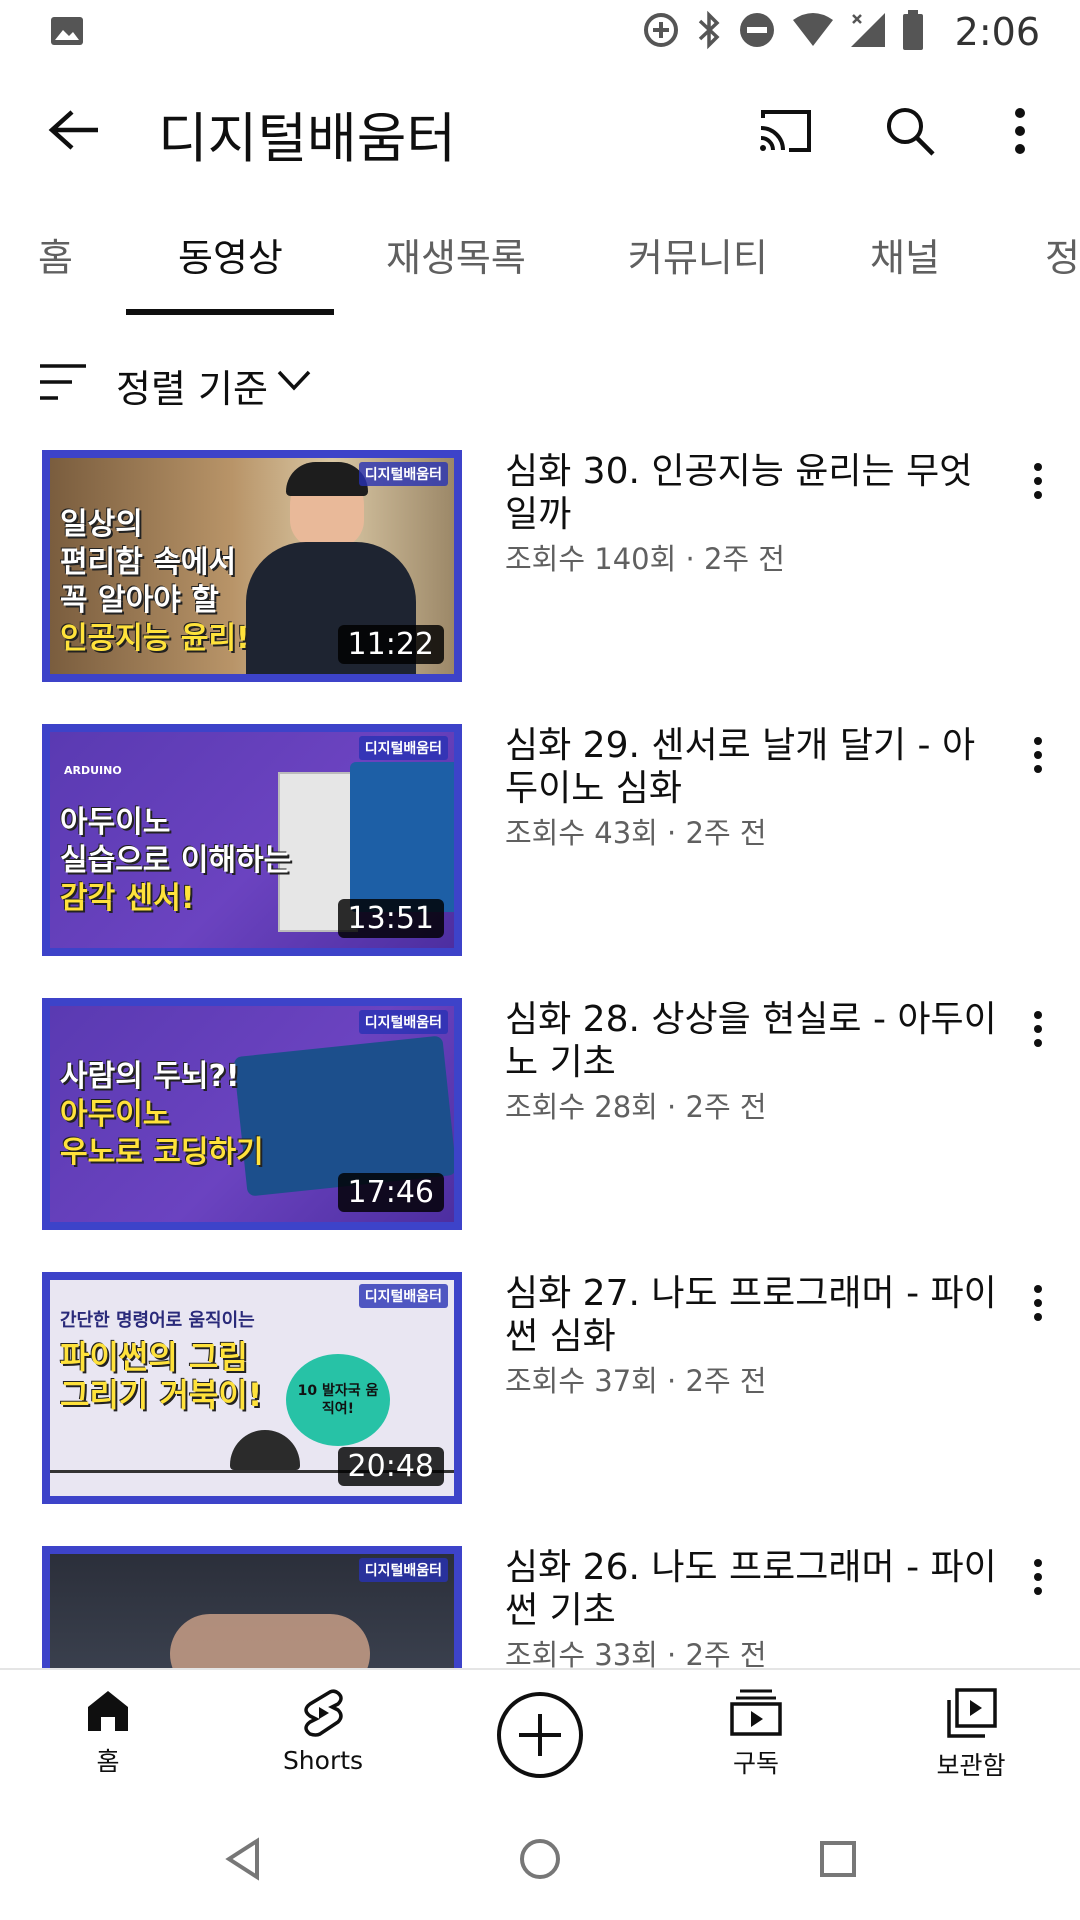  Describe the element at coordinates (192, 389) in the screenshot. I see `sort-label: 정렬 기준` at that location.